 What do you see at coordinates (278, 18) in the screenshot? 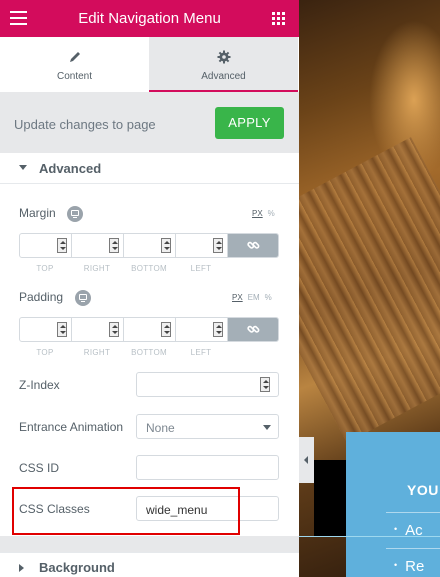
I see `grid-icon` at bounding box center [278, 18].